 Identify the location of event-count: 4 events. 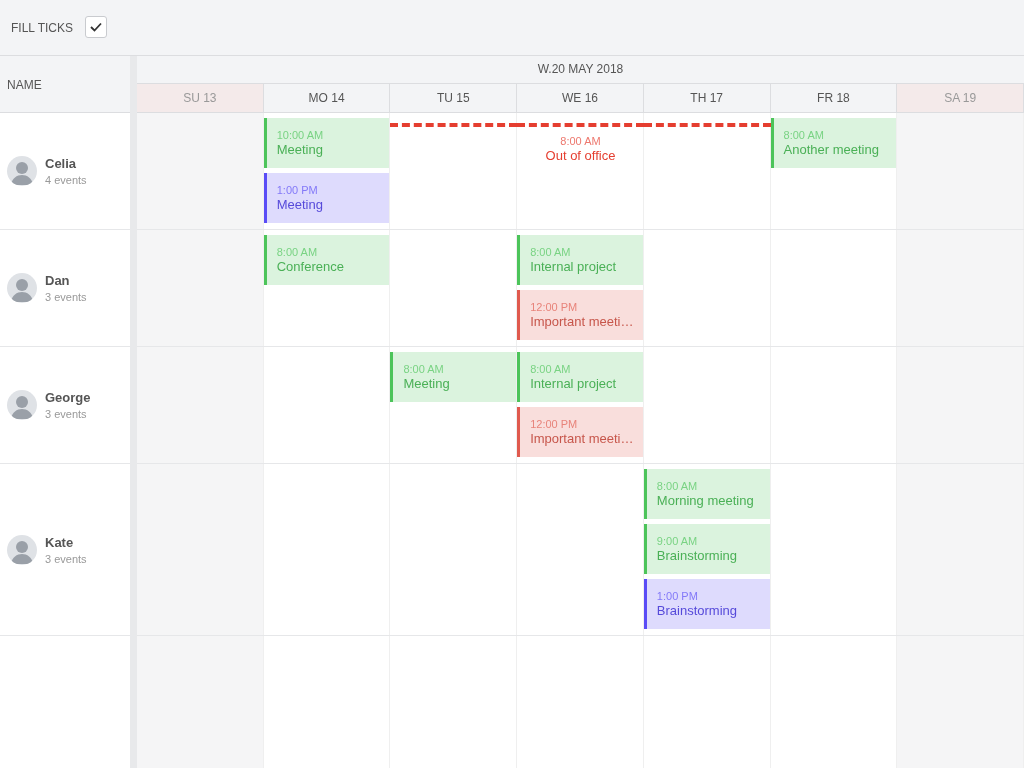
(66, 180).